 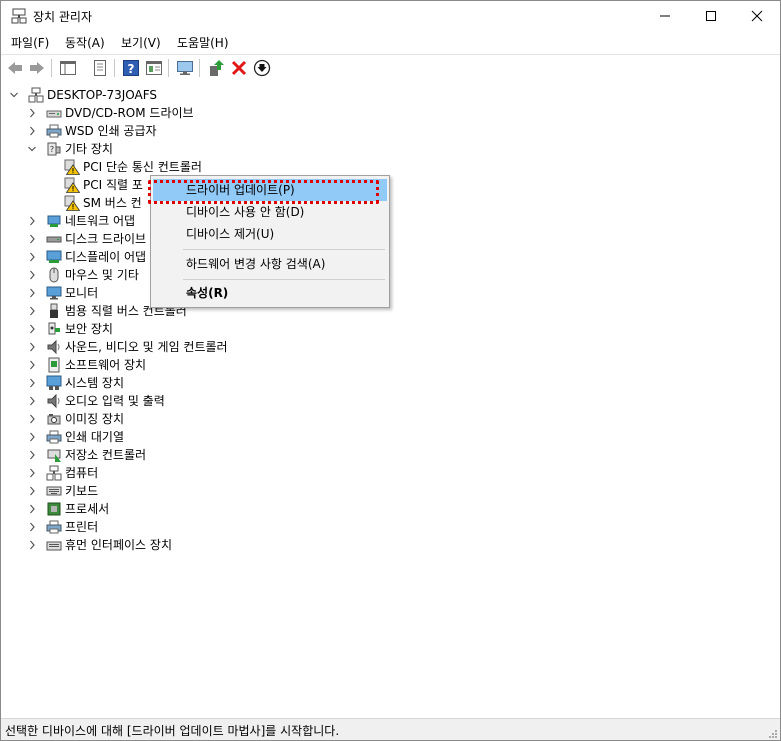 I want to click on tree-item-label: 소프트웨어 장치, so click(x=106, y=365).